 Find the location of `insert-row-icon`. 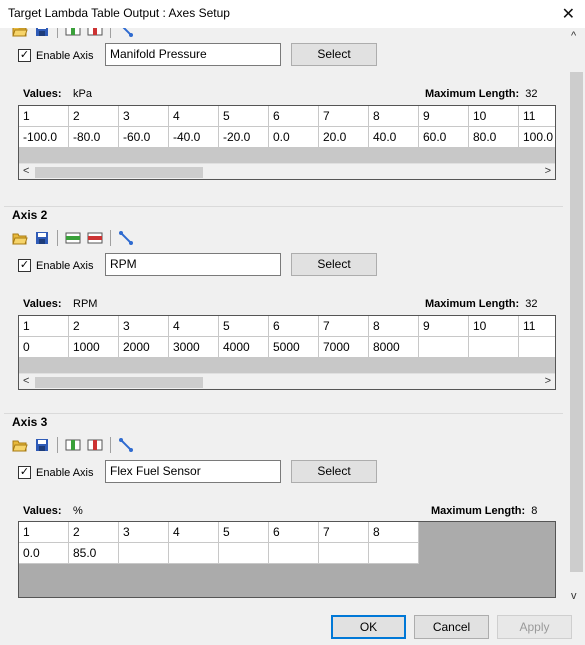

insert-row-icon is located at coordinates (73, 238).